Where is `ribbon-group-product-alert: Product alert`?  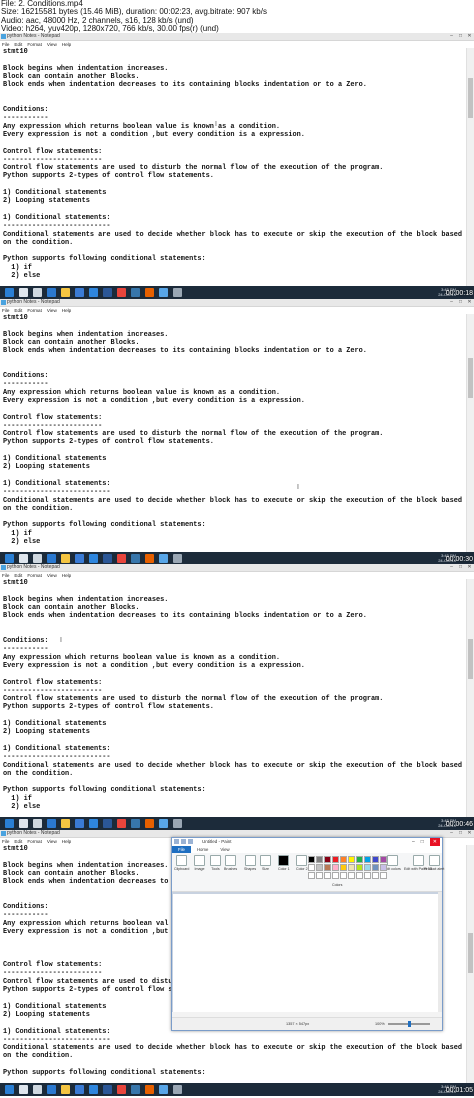
ribbon-group-product-alert: Product alert is located at coordinates (434, 863).